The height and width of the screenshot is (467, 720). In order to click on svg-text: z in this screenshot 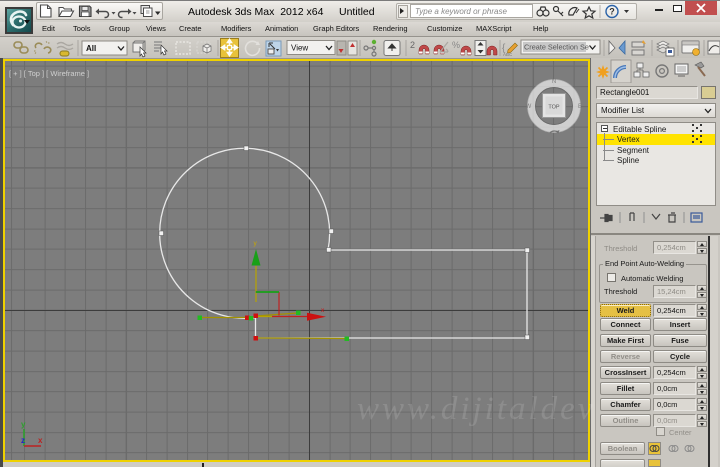, I will do `click(23, 440)`.